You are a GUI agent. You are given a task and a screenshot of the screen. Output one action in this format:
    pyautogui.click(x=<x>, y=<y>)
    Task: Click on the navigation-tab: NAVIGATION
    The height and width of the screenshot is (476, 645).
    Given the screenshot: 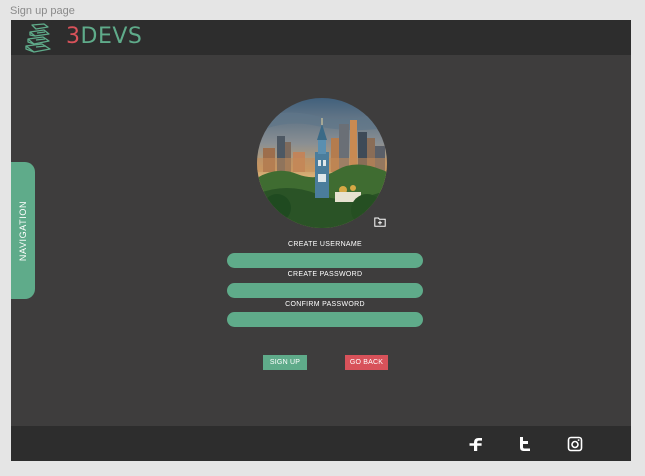 What is the action you would take?
    pyautogui.click(x=23, y=230)
    